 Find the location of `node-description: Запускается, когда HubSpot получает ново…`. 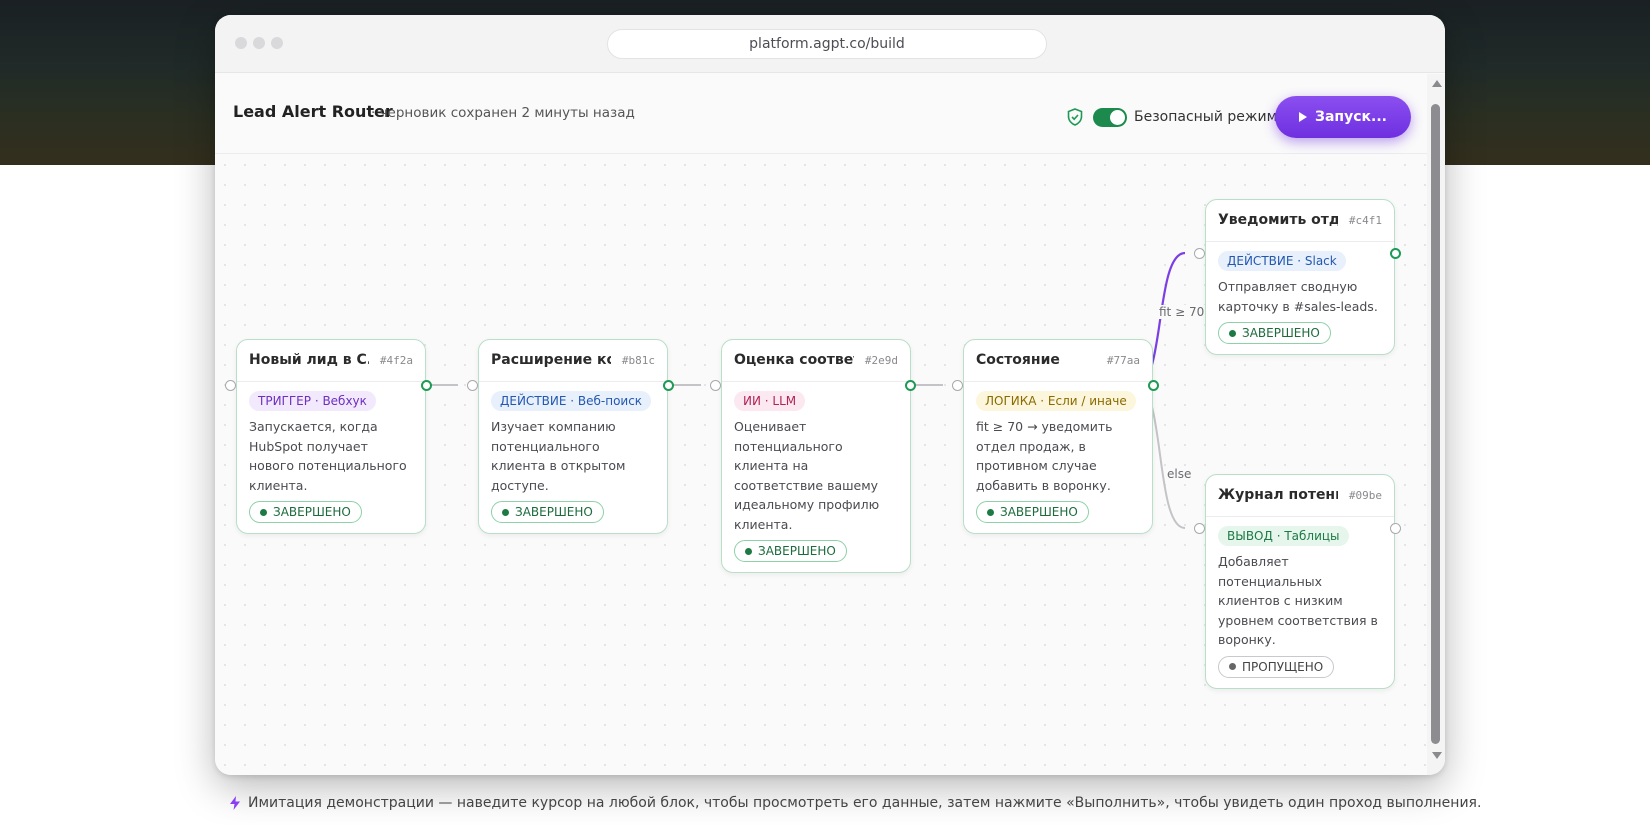

node-description: Запускается, когда HubSpot получает ново… is located at coordinates (328, 456).